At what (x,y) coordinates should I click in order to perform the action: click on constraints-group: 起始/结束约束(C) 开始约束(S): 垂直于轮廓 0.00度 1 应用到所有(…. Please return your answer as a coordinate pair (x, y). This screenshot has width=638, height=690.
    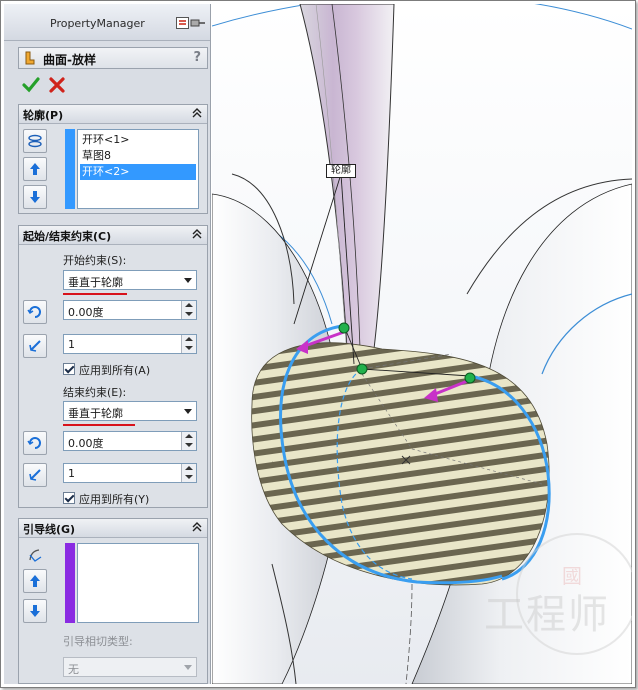
    Looking at the image, I should click on (113, 366).